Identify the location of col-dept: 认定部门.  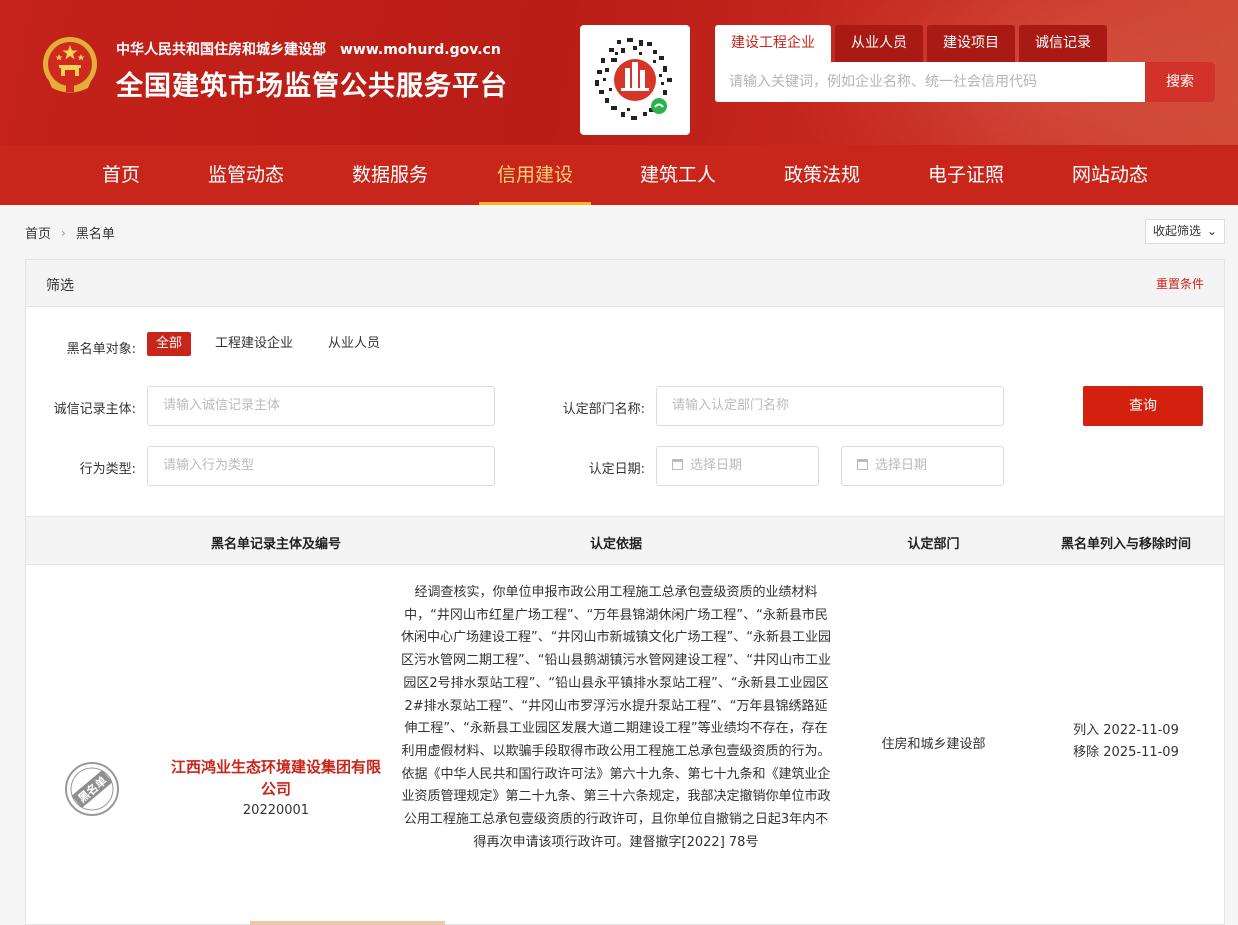
(933, 544).